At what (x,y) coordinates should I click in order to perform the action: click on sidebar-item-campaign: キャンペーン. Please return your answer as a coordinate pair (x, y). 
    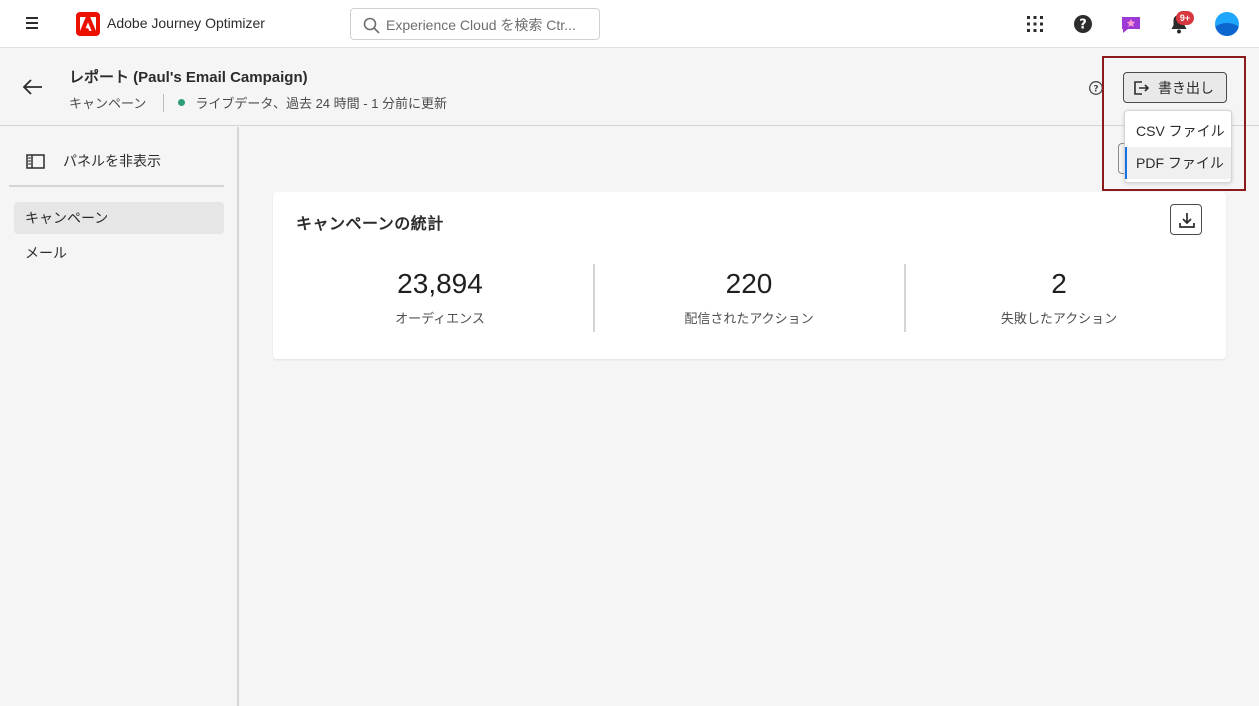
    Looking at the image, I should click on (119, 218).